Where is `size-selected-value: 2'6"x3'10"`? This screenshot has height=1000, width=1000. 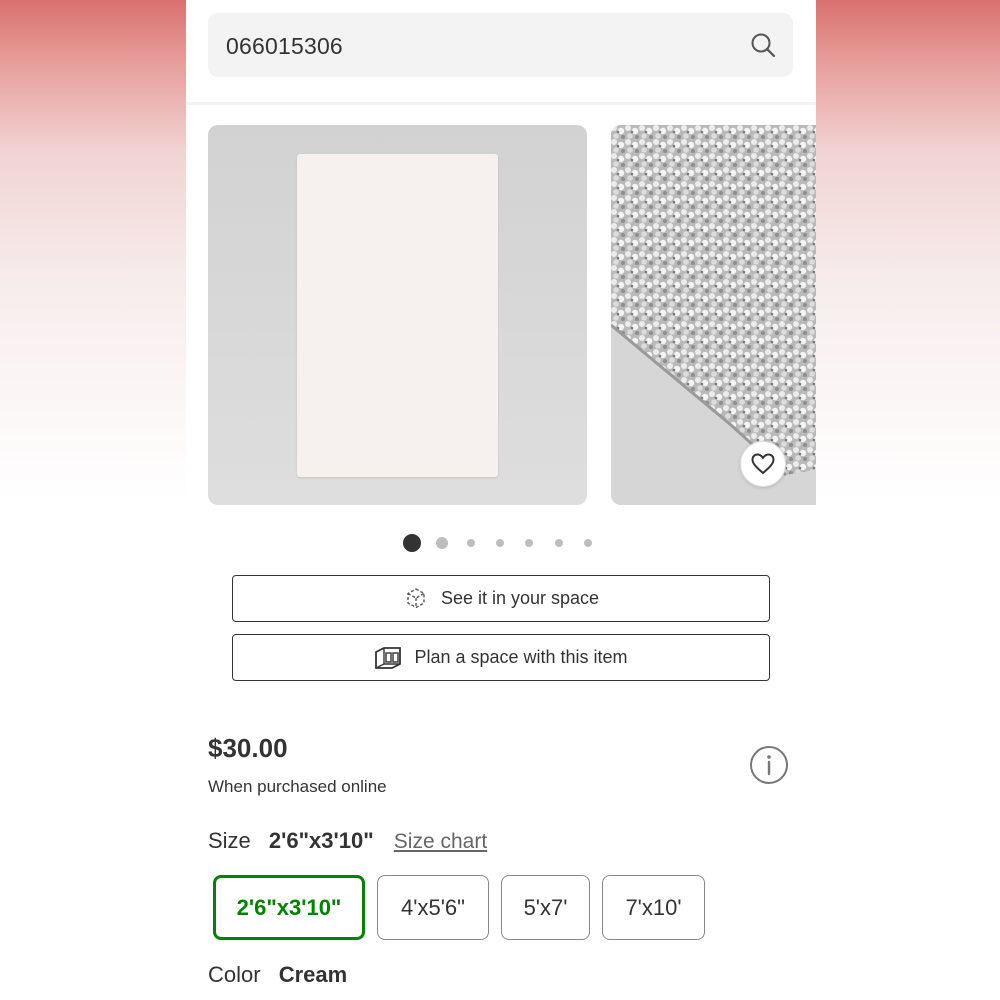
size-selected-value: 2'6"x3'10" is located at coordinates (321, 840).